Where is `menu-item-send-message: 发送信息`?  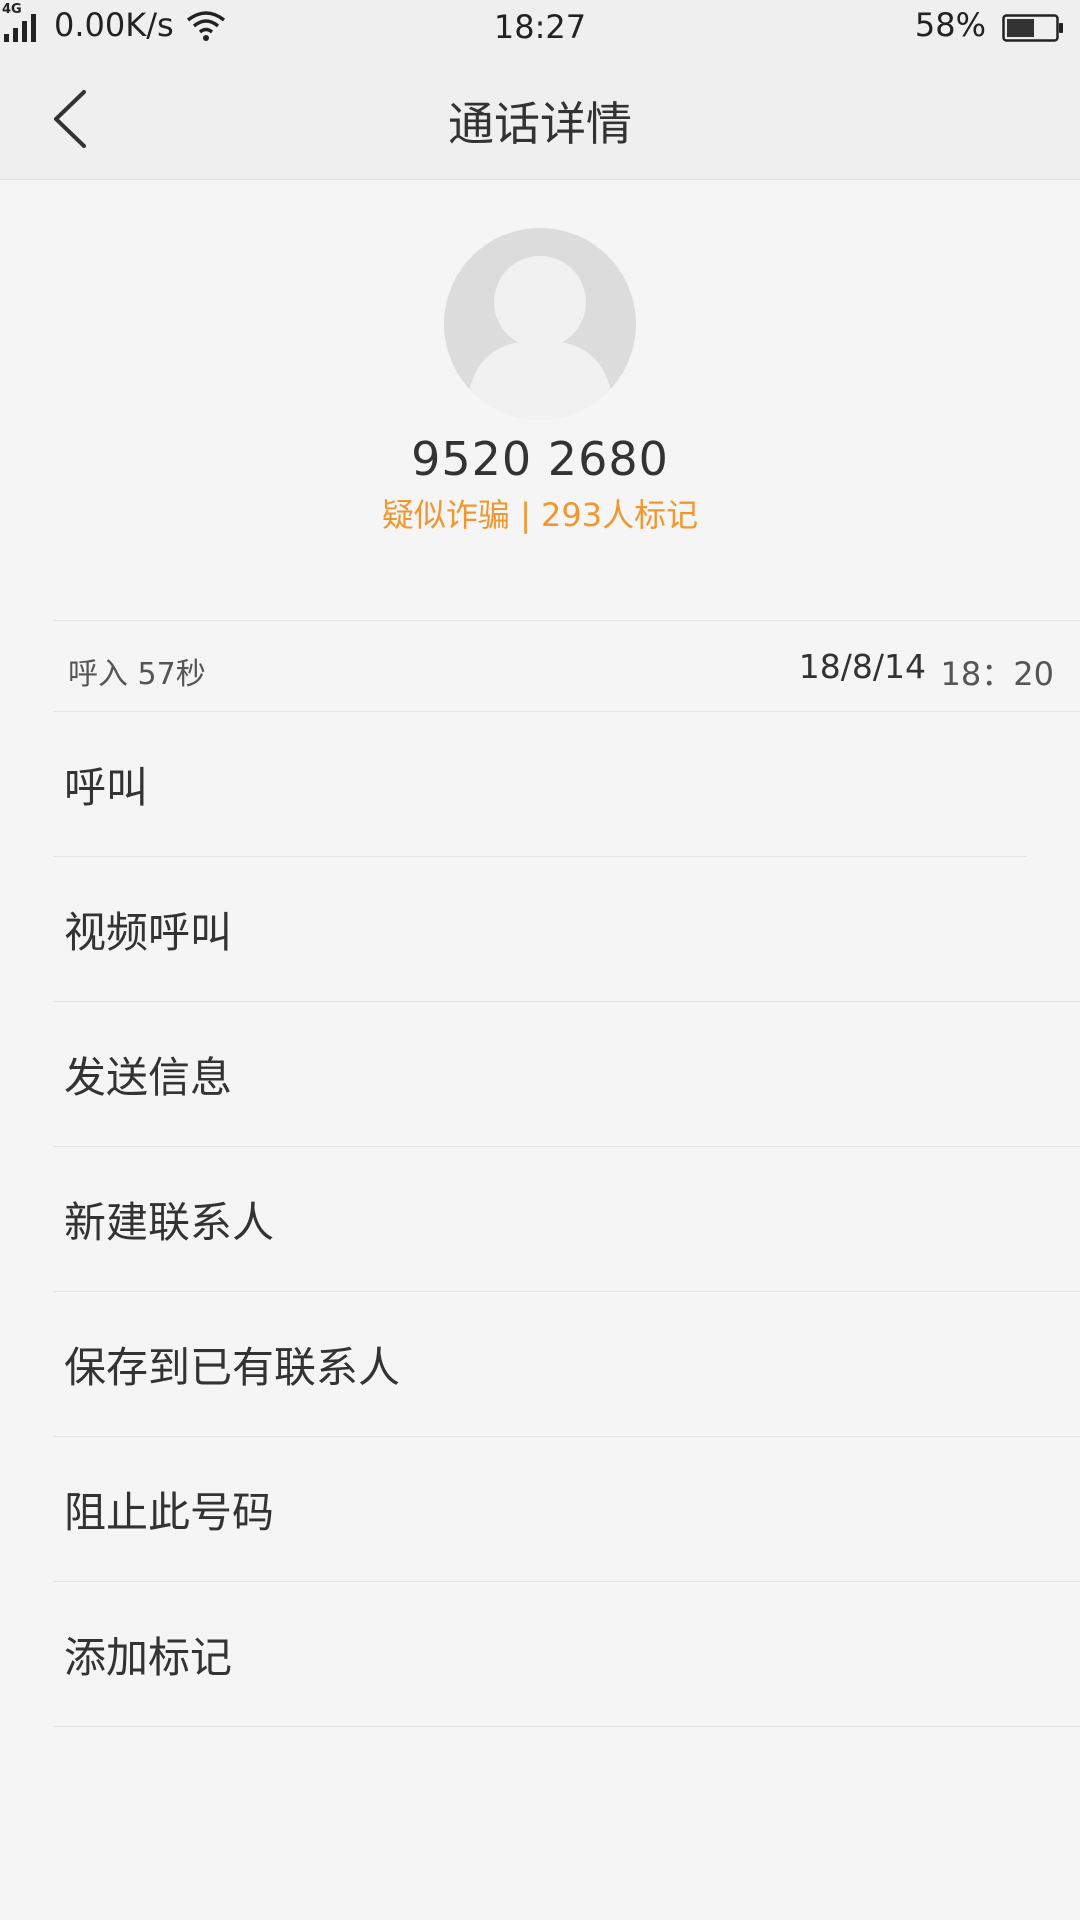
menu-item-send-message: 发送信息 is located at coordinates (567, 1074).